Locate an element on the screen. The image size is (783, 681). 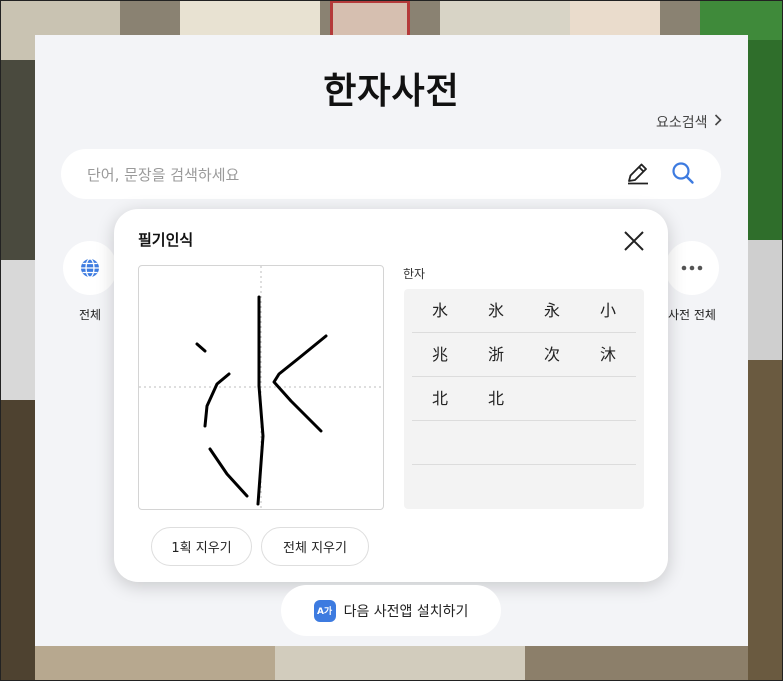
clear-all-button: 전체 지우기 is located at coordinates (315, 546).